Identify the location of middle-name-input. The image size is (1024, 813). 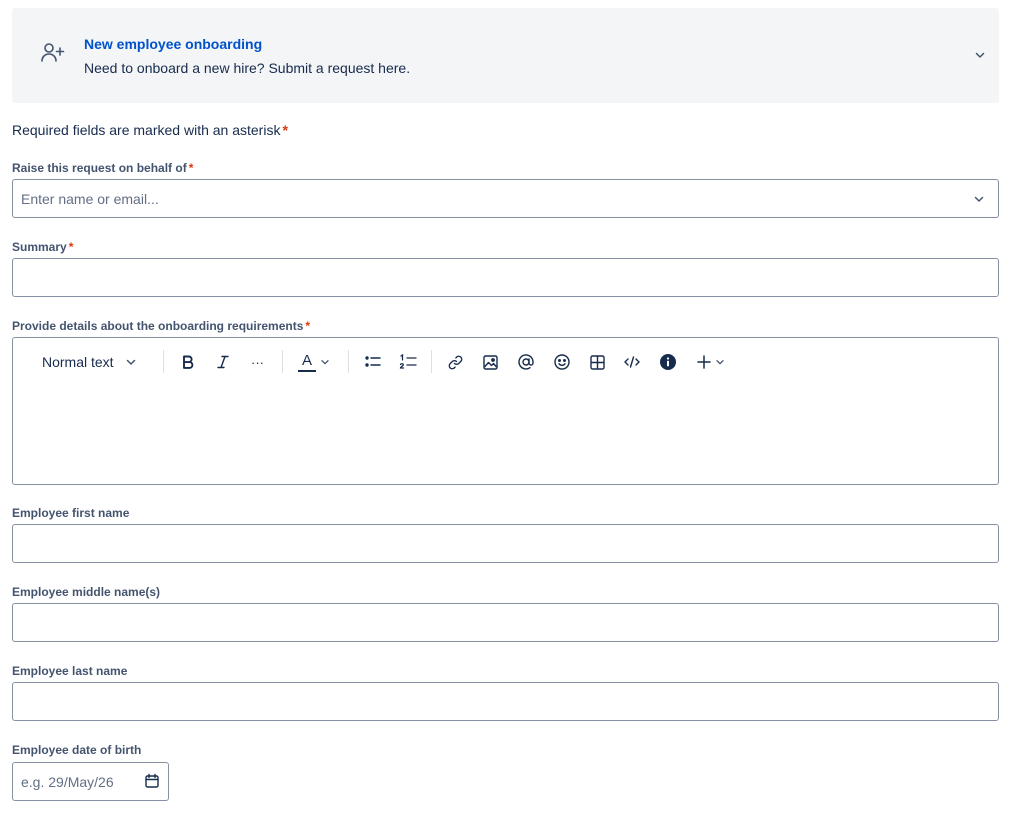
(505, 622).